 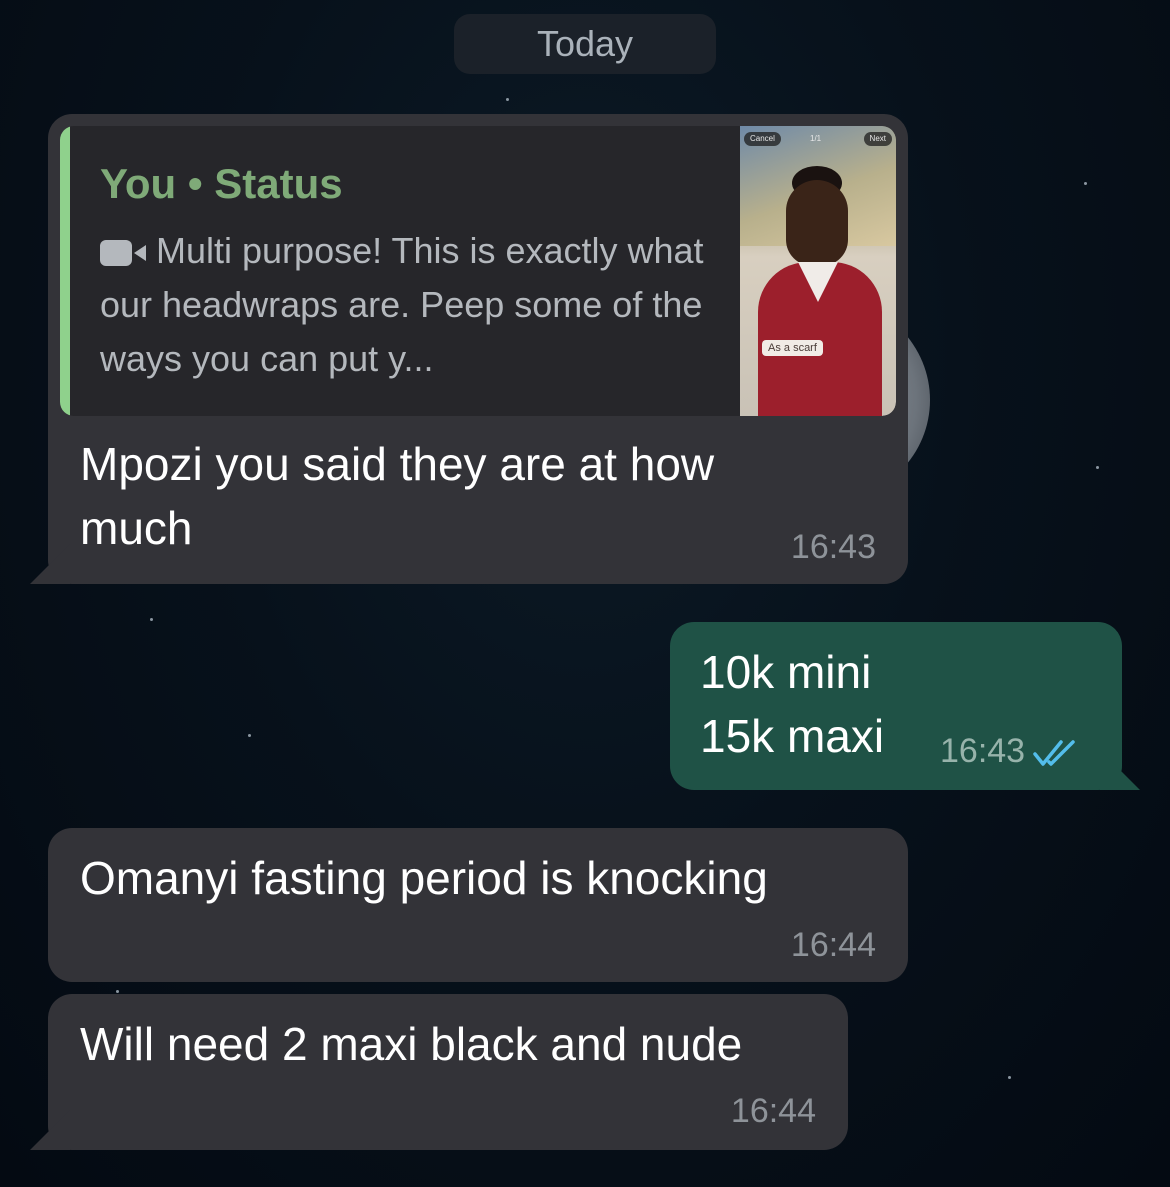 I want to click on thumbnail-face, so click(x=817, y=223).